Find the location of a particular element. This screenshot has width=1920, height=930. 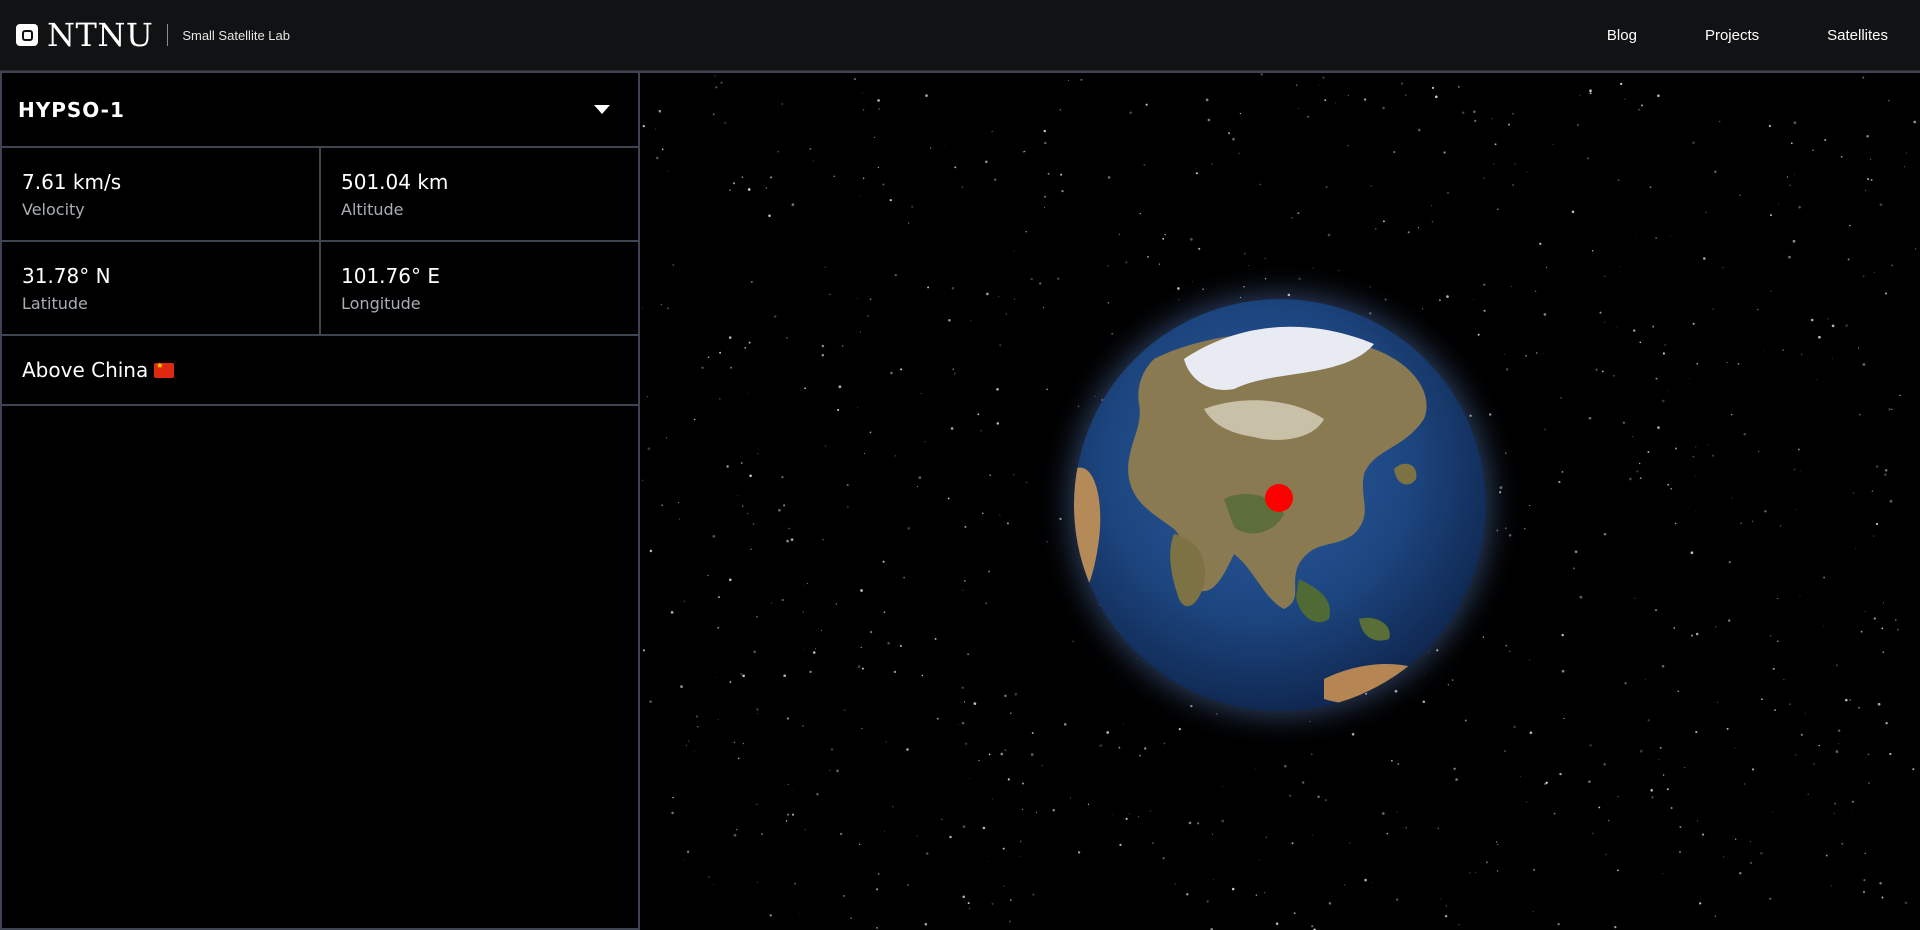

brand-divider is located at coordinates (168, 35).